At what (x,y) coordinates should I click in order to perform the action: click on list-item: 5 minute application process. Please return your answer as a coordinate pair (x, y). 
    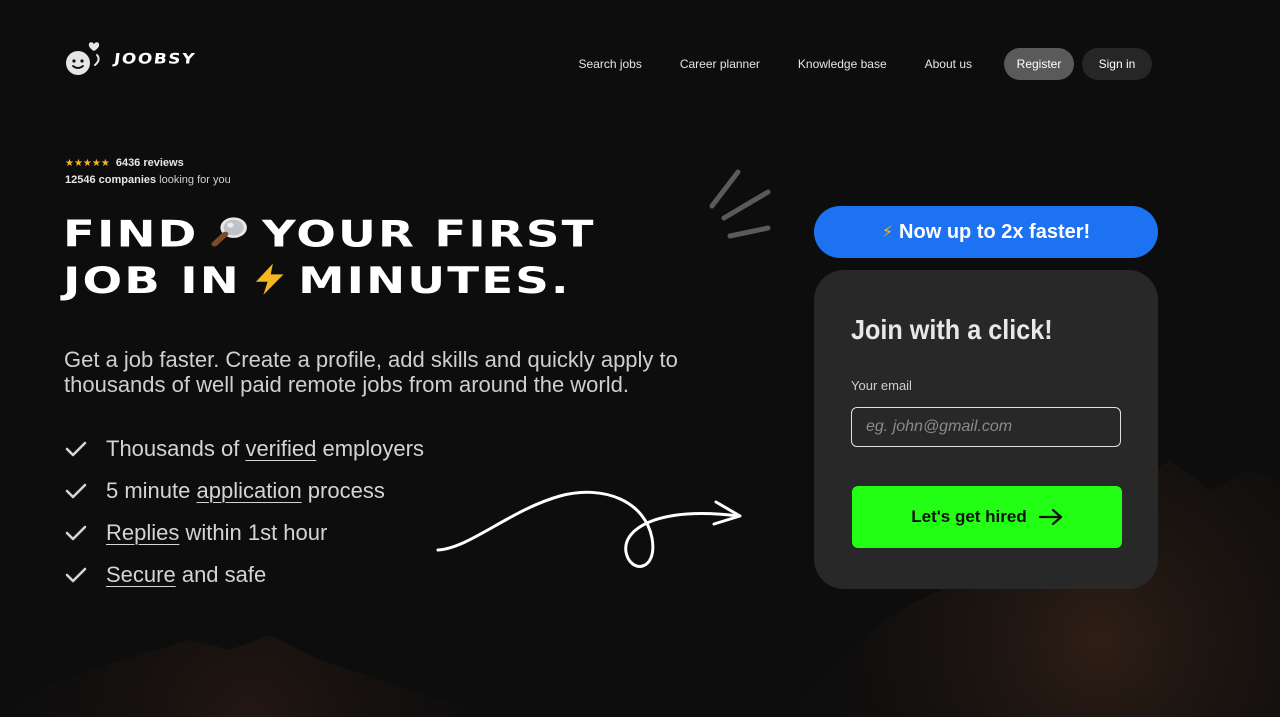
    Looking at the image, I should click on (244, 491).